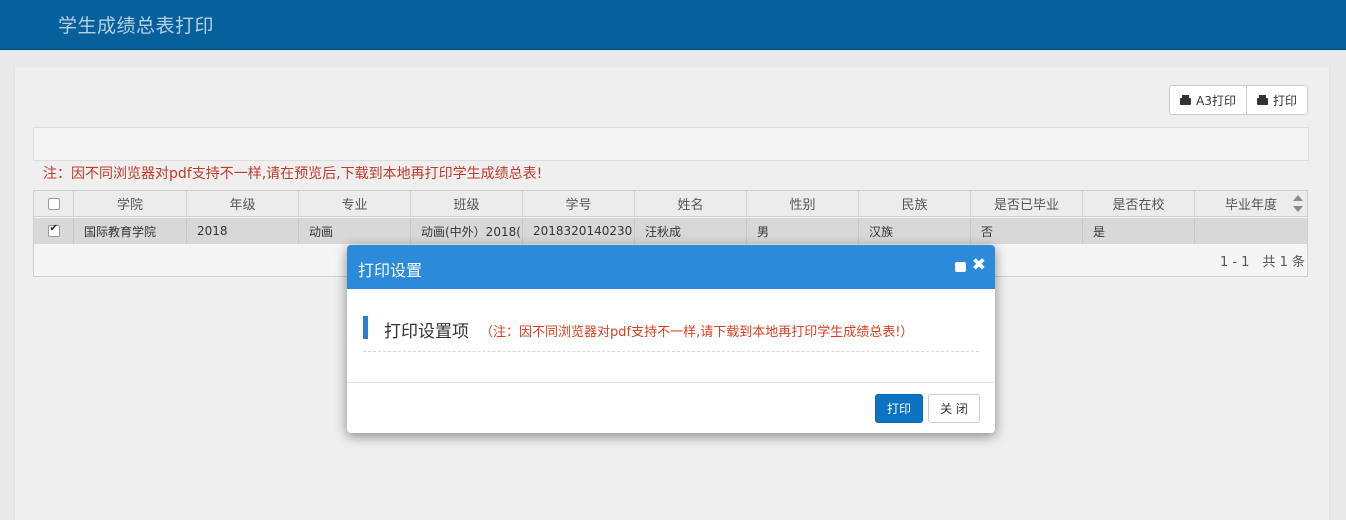  Describe the element at coordinates (243, 203) in the screenshot. I see `column-header: 年级` at that location.